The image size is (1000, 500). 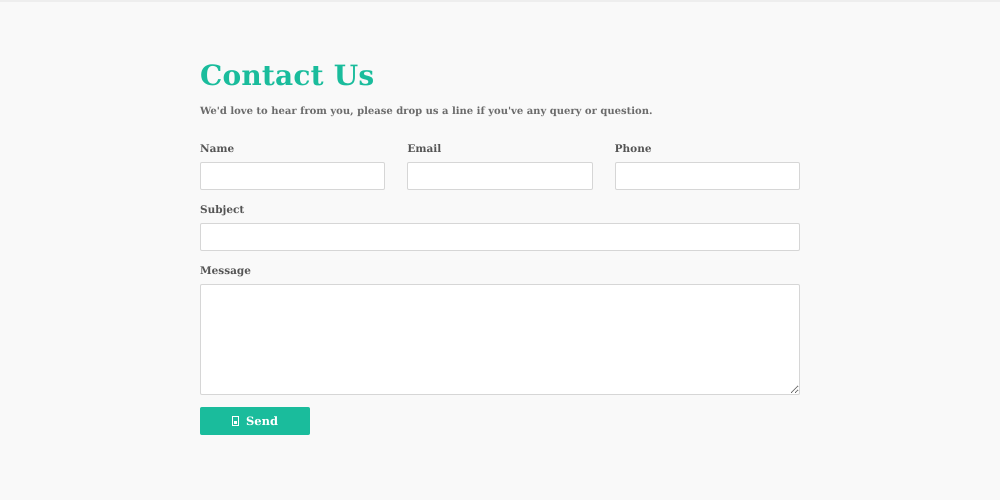 What do you see at coordinates (424, 149) in the screenshot?
I see `field-label: Email` at bounding box center [424, 149].